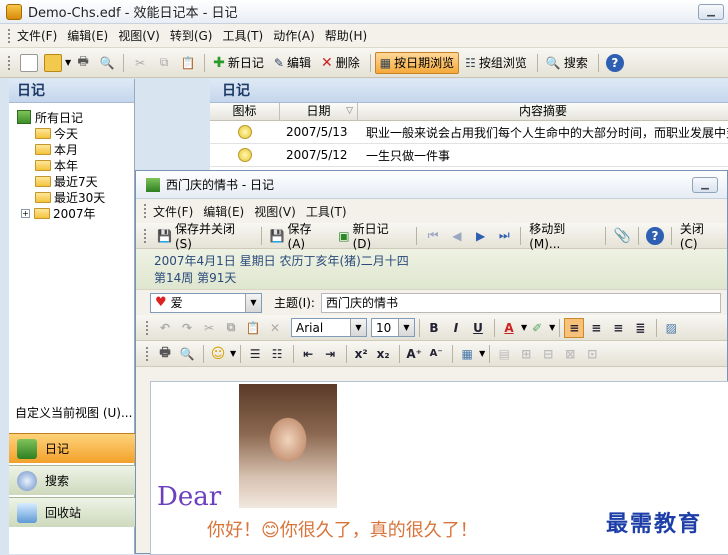  What do you see at coordinates (72, 512) in the screenshot?
I see `nav-recycle-bin-button: 回收站` at bounding box center [72, 512].